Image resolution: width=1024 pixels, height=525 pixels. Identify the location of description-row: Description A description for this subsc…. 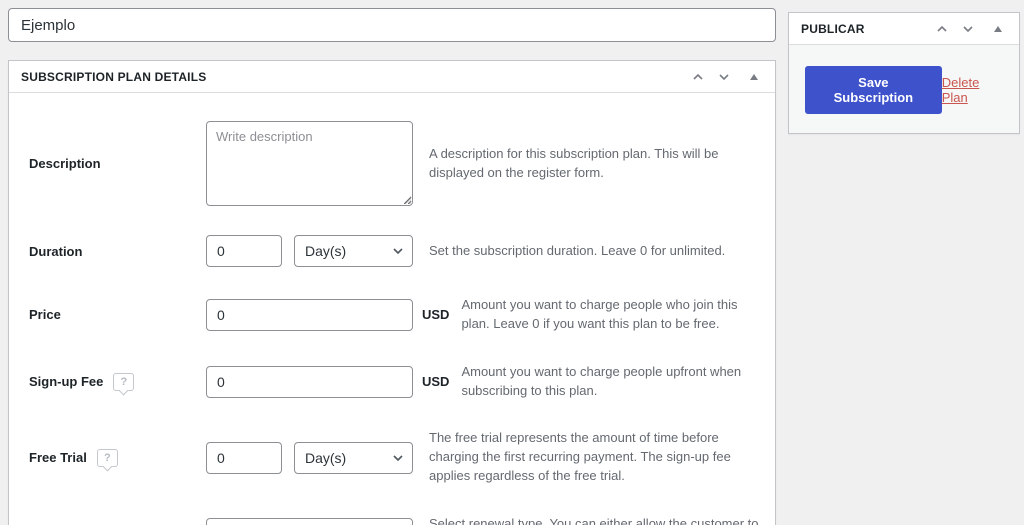
(393, 163).